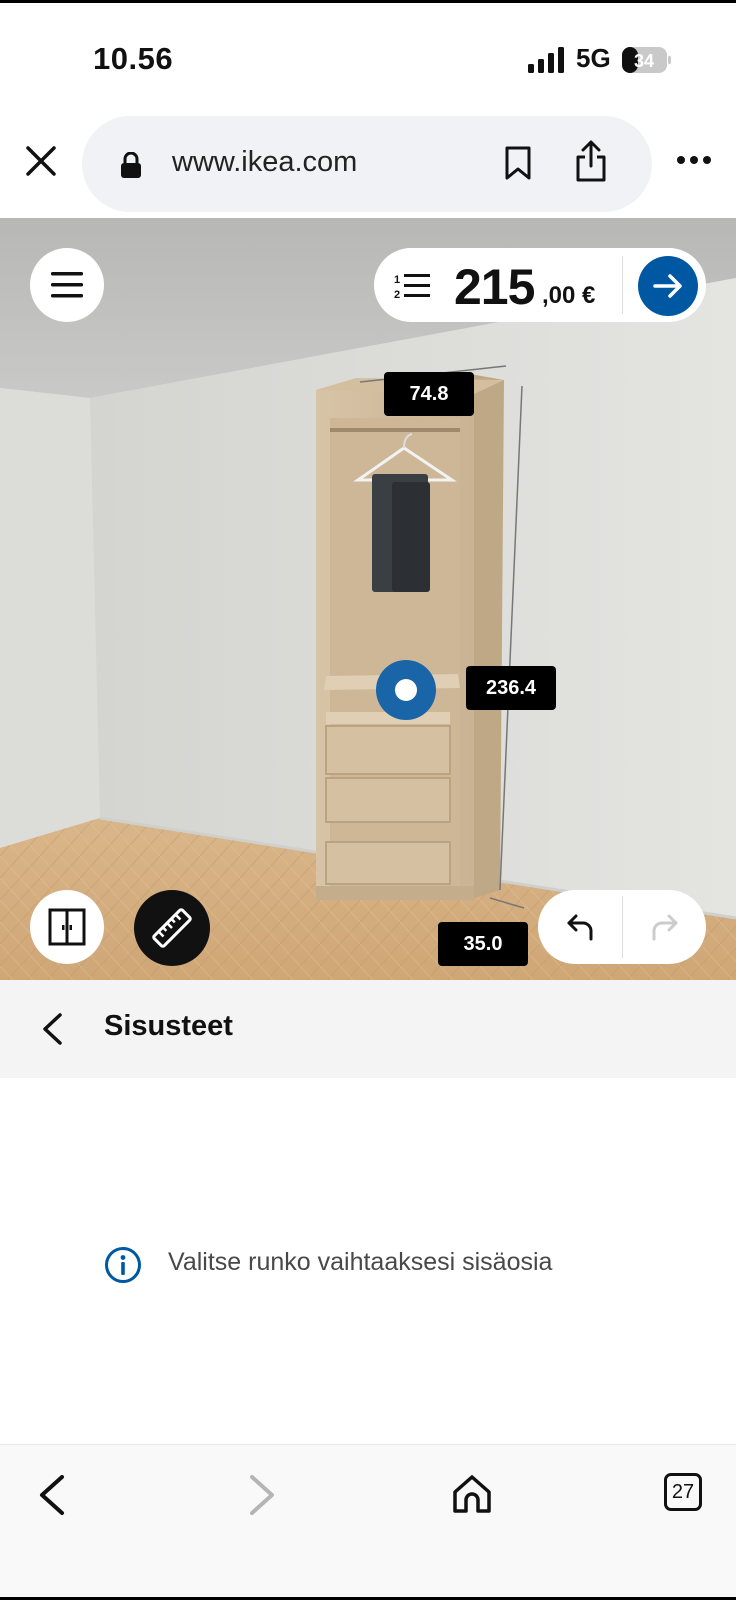  What do you see at coordinates (494, 287) in the screenshot?
I see `price-whole: 215` at bounding box center [494, 287].